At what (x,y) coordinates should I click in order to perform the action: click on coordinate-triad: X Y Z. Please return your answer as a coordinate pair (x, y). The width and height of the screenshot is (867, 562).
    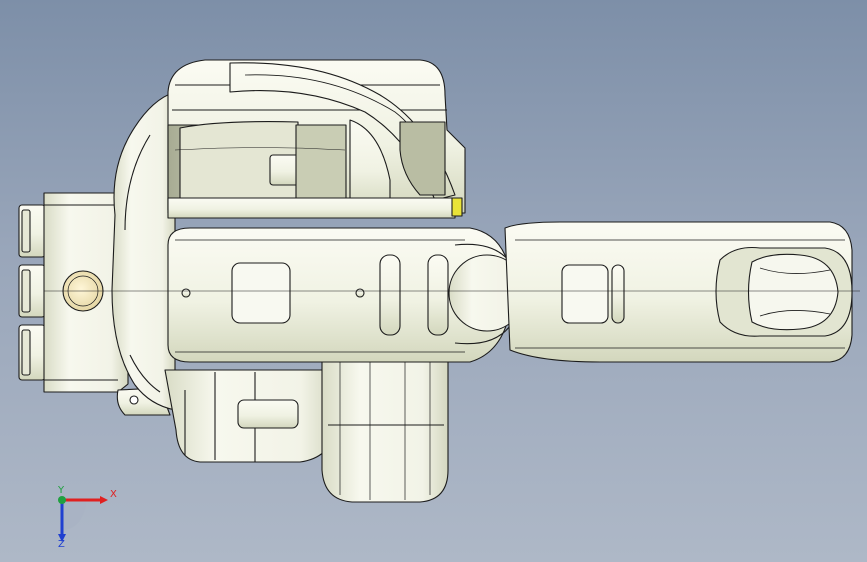
    Looking at the image, I should click on (87, 516).